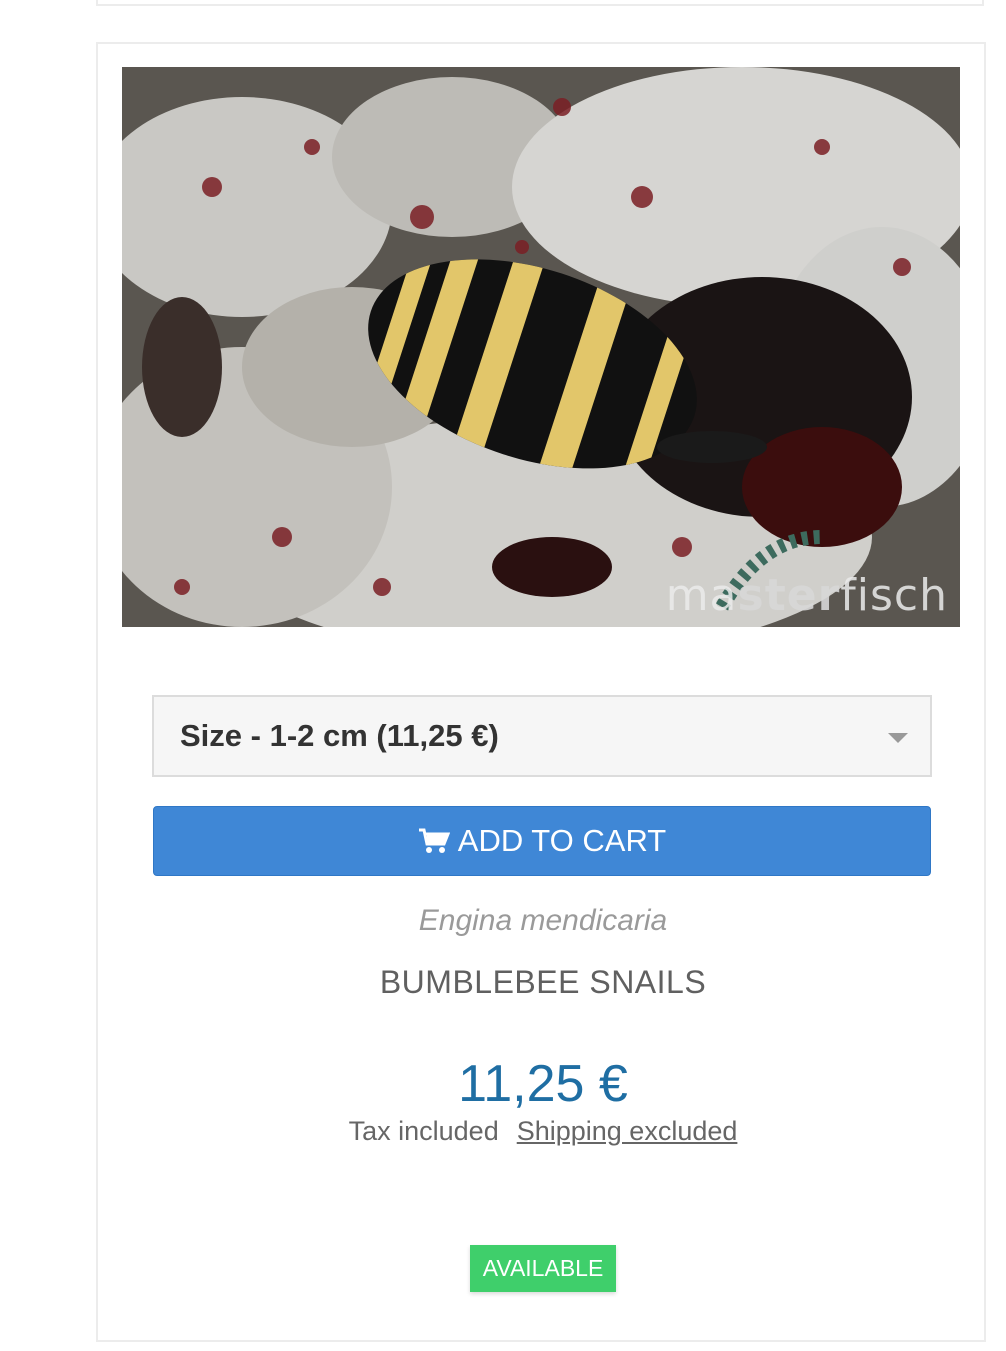 The width and height of the screenshot is (1006, 1351). What do you see at coordinates (894, 595) in the screenshot?
I see `watermark-tail: fisch` at bounding box center [894, 595].